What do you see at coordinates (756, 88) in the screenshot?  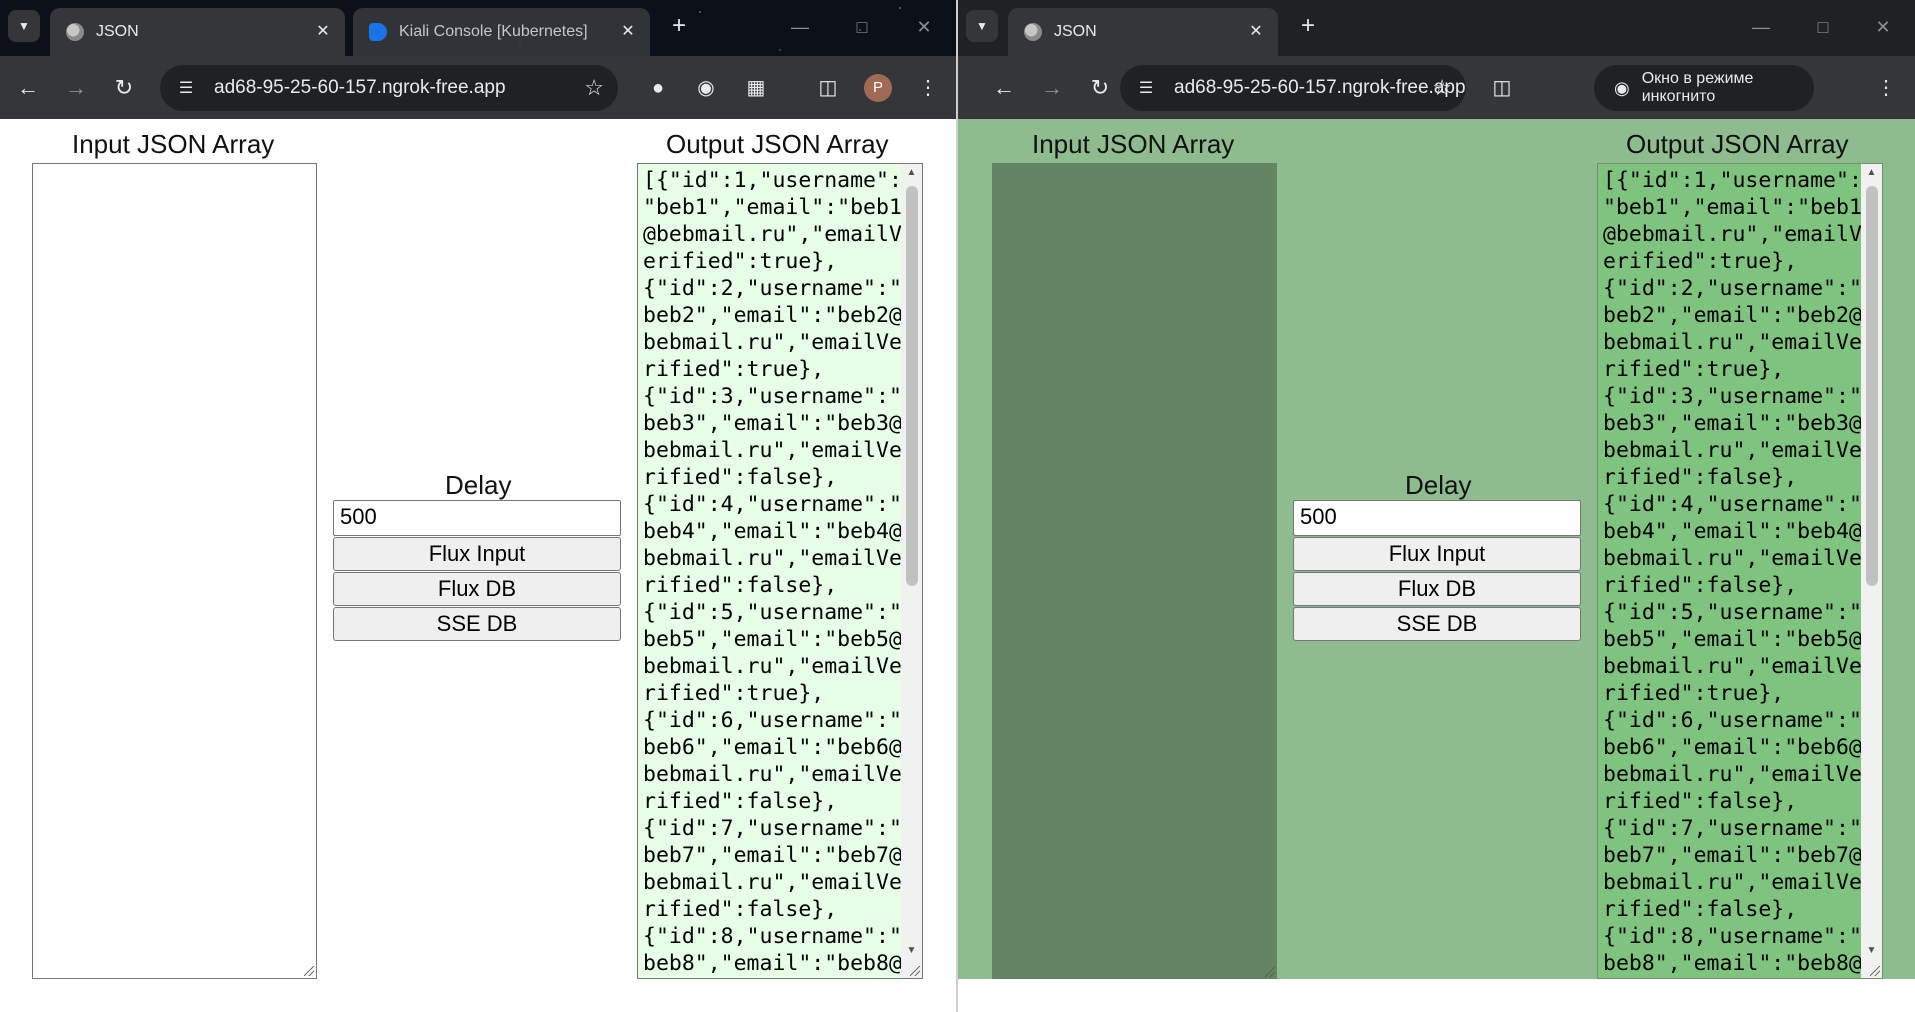 I see `extensions-puzzle-icon: ▦` at bounding box center [756, 88].